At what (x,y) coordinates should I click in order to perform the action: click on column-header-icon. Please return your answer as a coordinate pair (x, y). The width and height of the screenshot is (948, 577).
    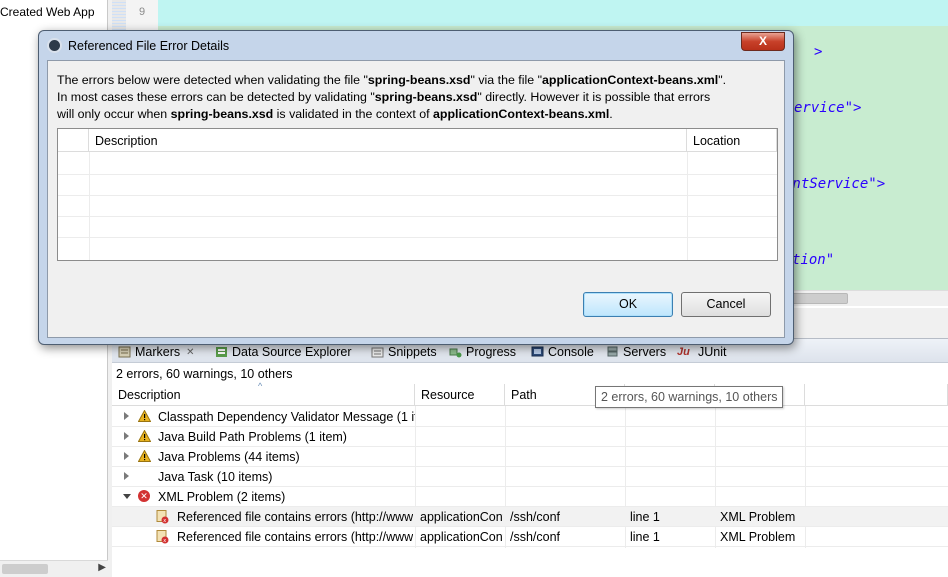
    Looking at the image, I should click on (73, 140).